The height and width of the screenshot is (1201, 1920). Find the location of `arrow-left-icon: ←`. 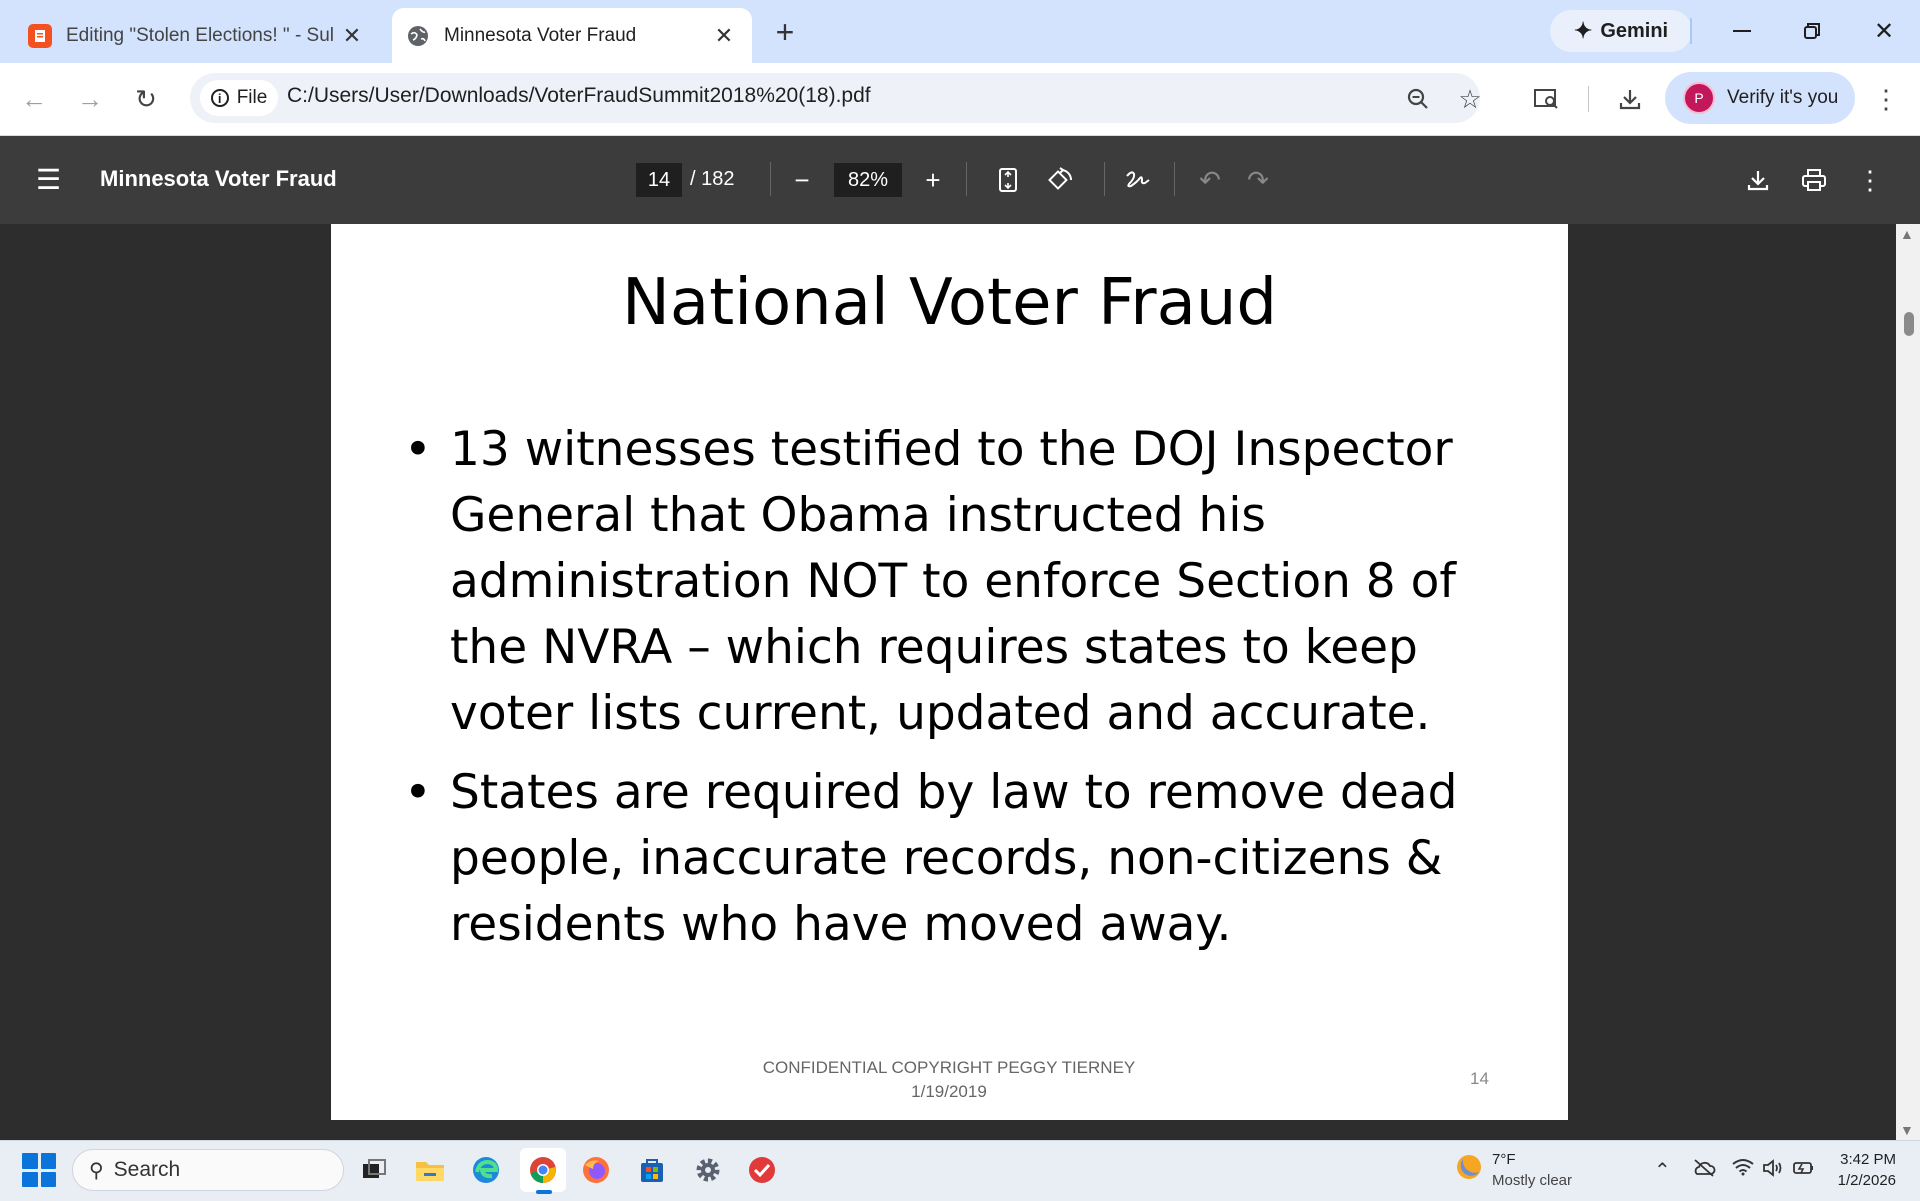

arrow-left-icon: ← is located at coordinates (34, 98).